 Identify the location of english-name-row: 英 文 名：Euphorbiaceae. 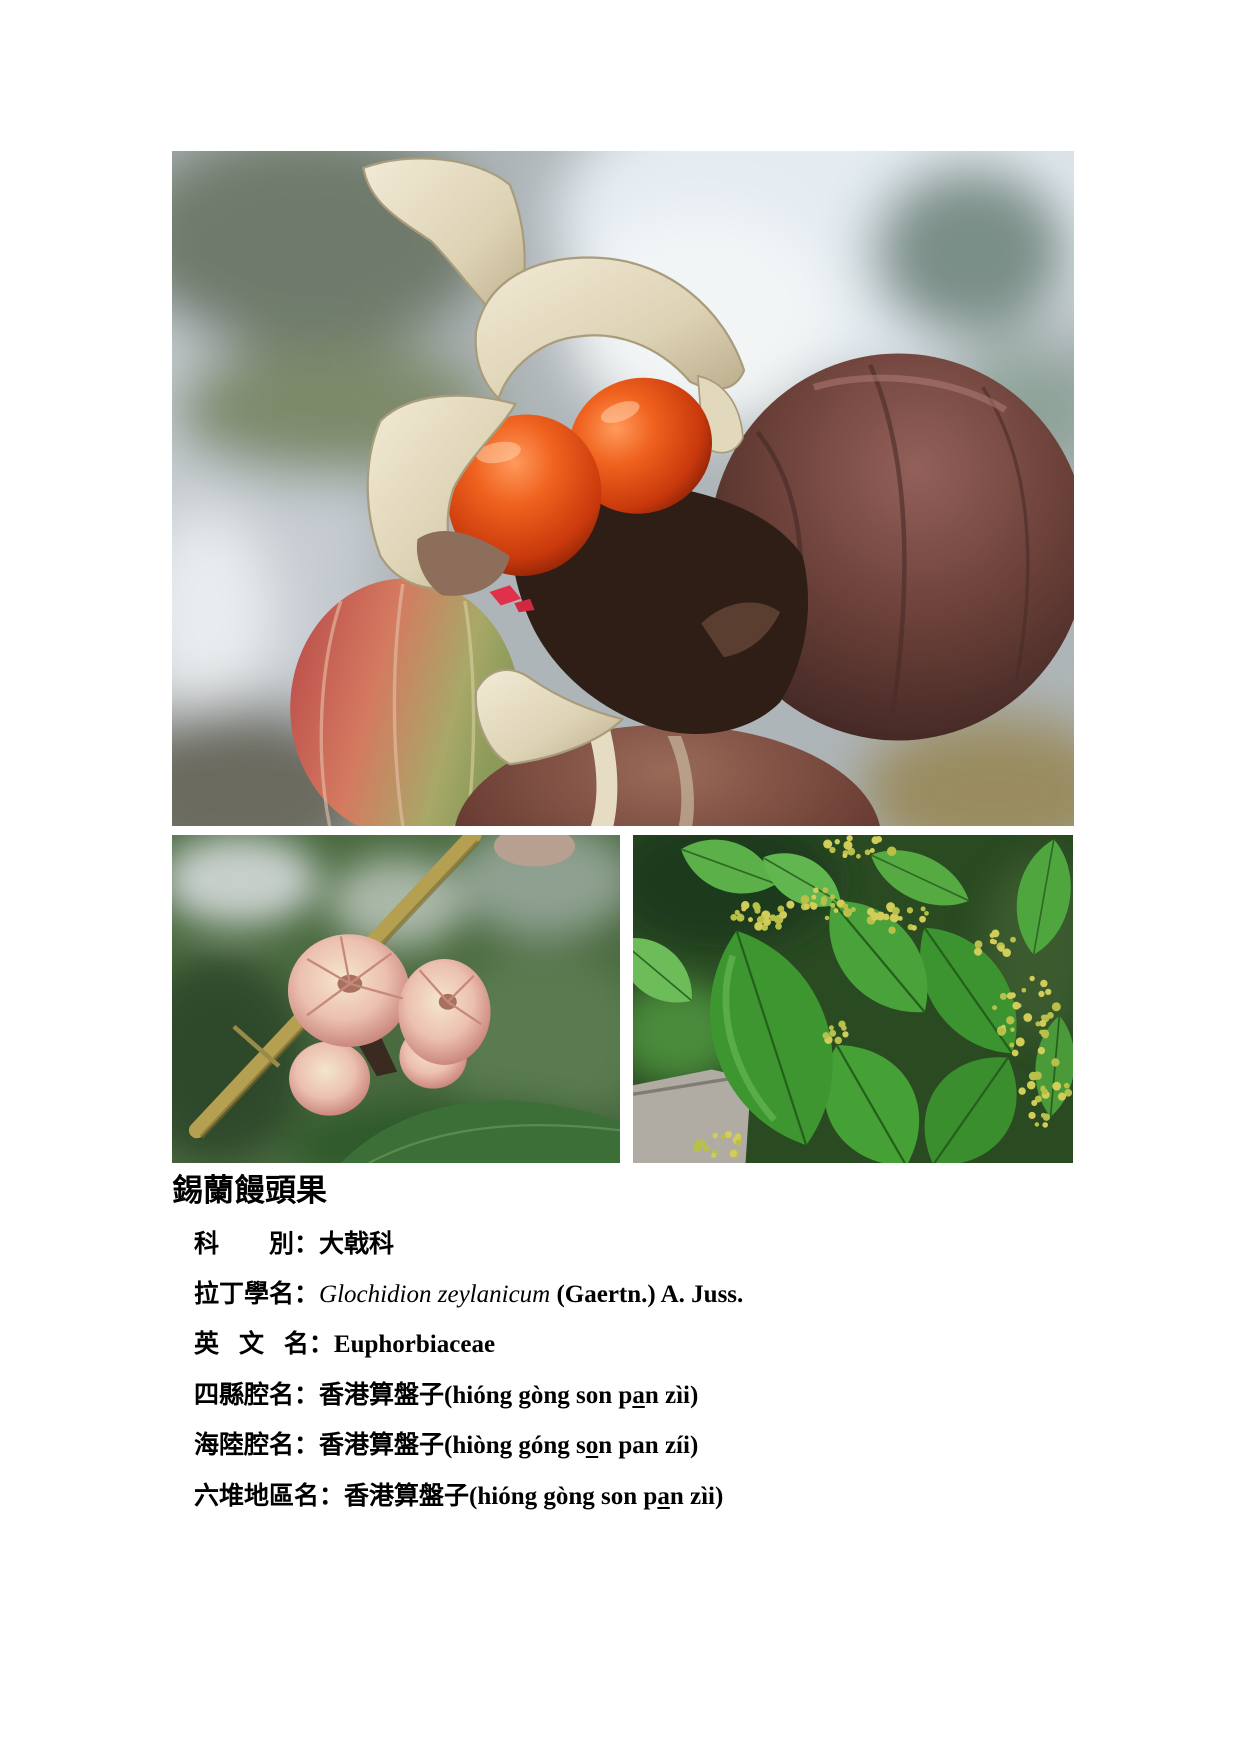
(468, 1344).